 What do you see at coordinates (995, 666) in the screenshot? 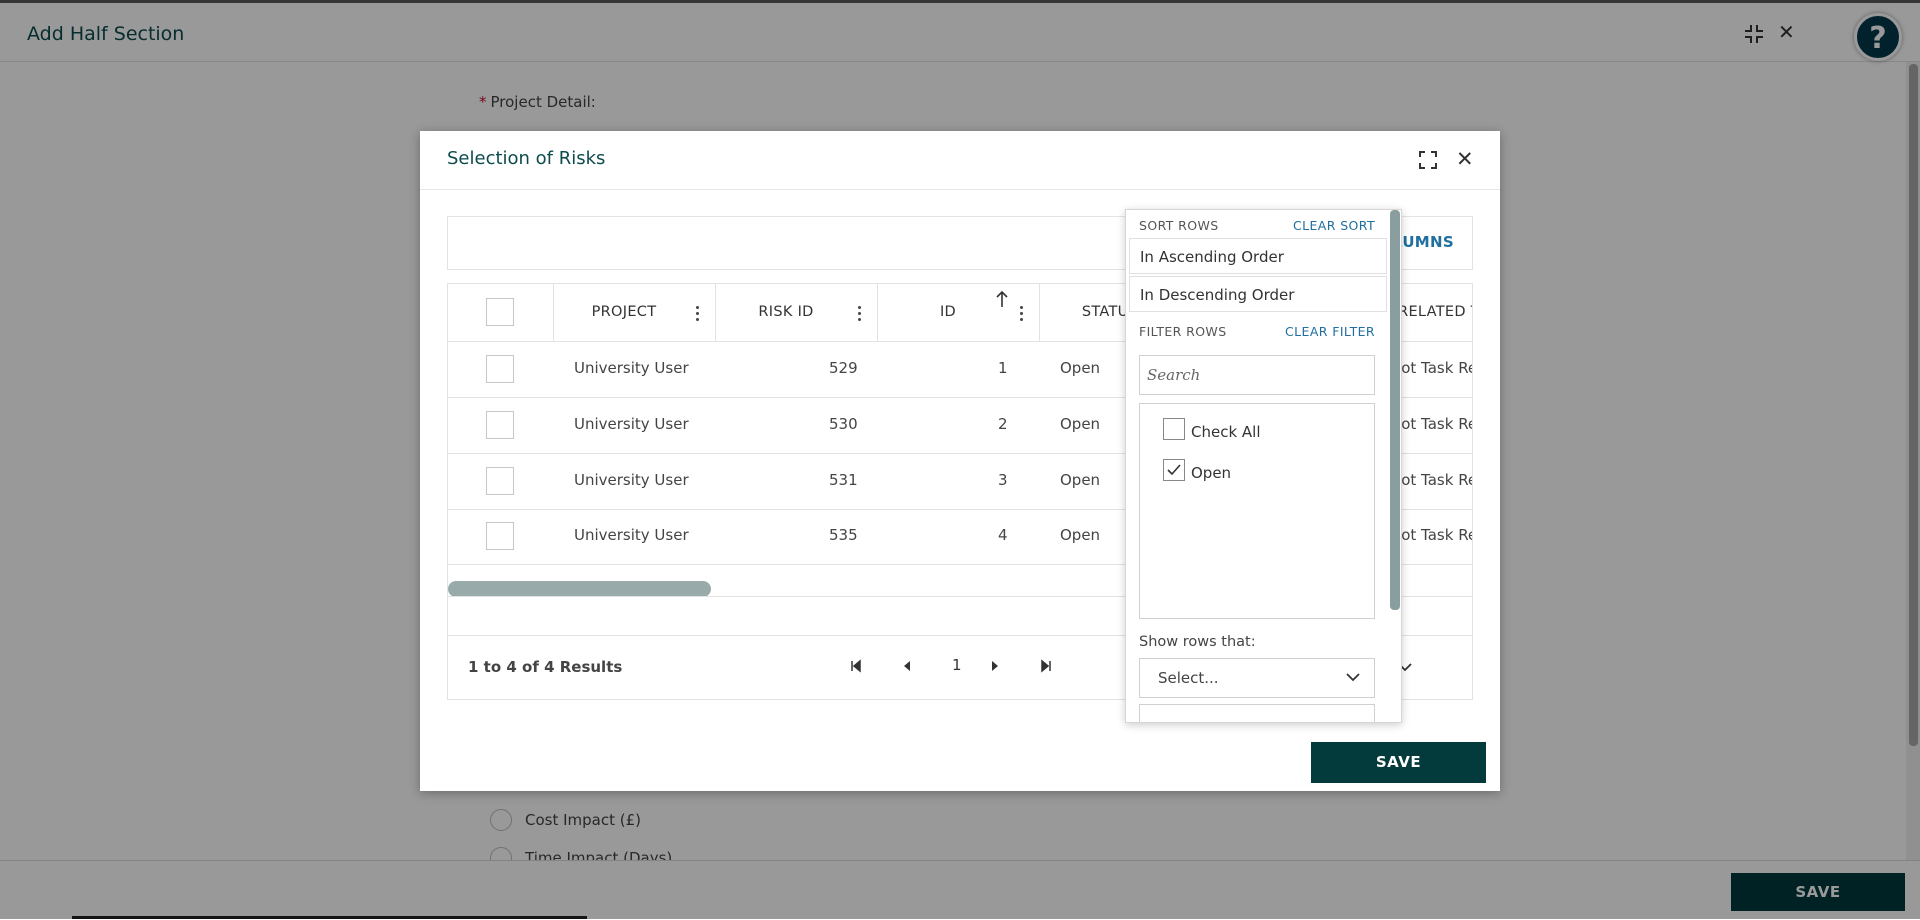
I see `next-page-icon` at bounding box center [995, 666].